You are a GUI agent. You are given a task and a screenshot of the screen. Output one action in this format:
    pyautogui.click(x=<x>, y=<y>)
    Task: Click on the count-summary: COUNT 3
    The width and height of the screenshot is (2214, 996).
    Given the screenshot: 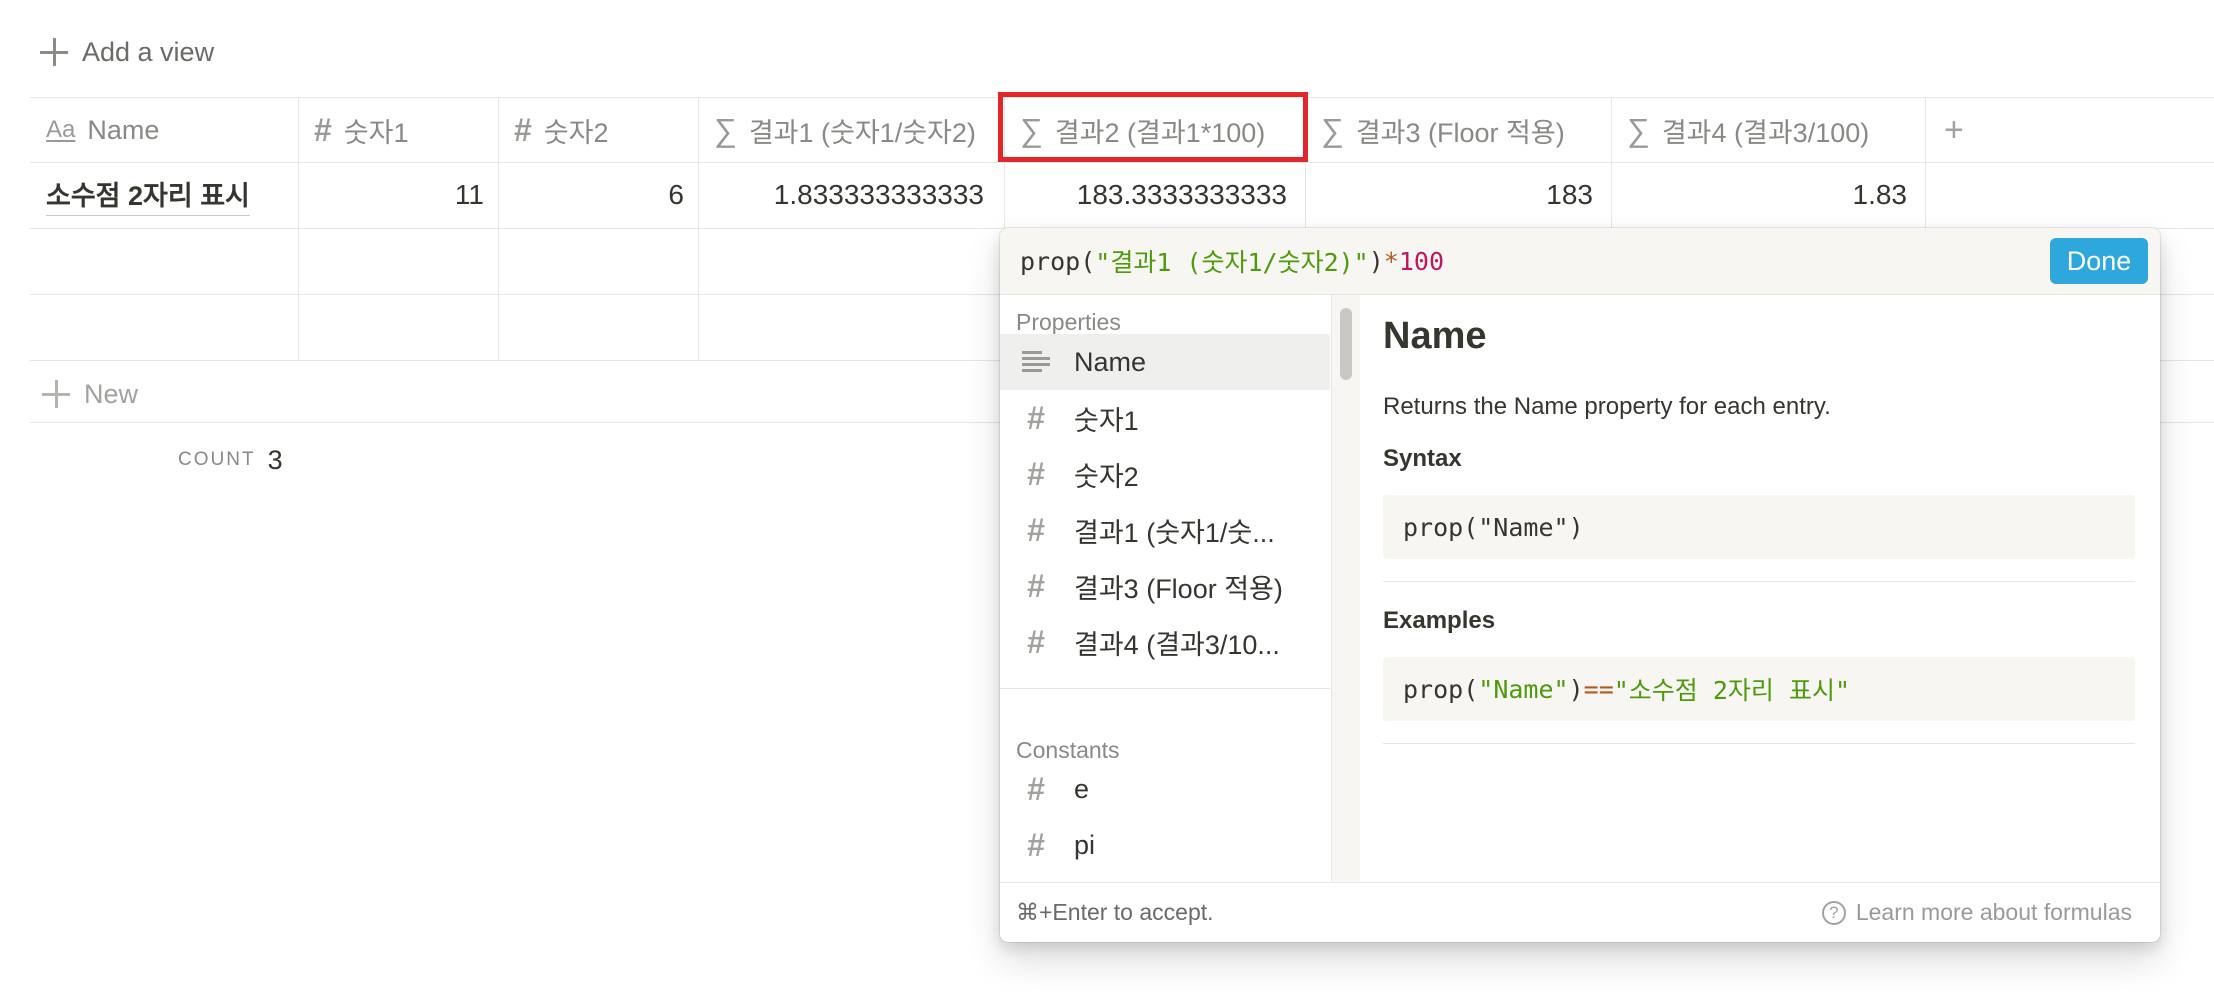 What is the action you would take?
    pyautogui.click(x=230, y=460)
    